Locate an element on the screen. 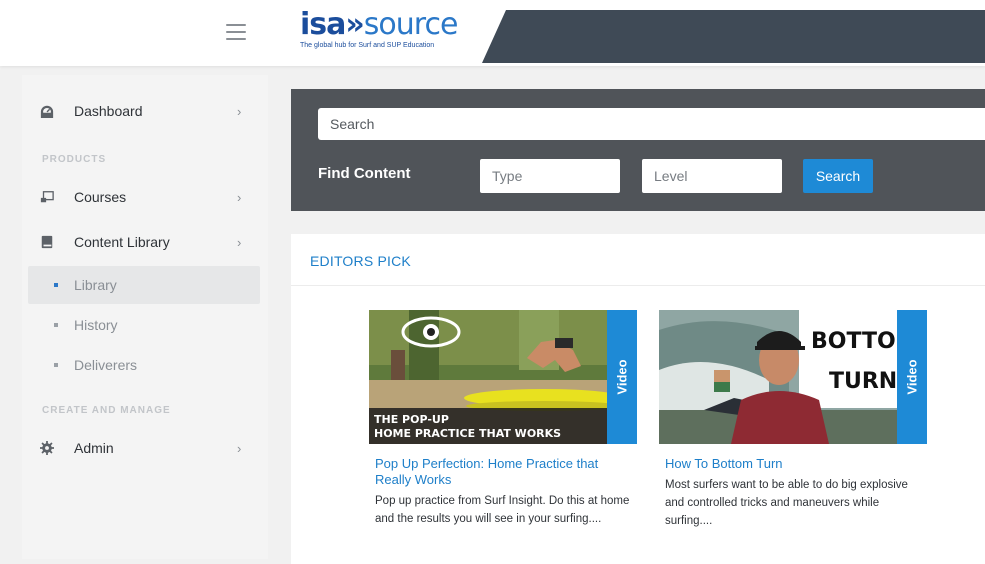 The height and width of the screenshot is (564, 985). book-icon is located at coordinates (47, 242).